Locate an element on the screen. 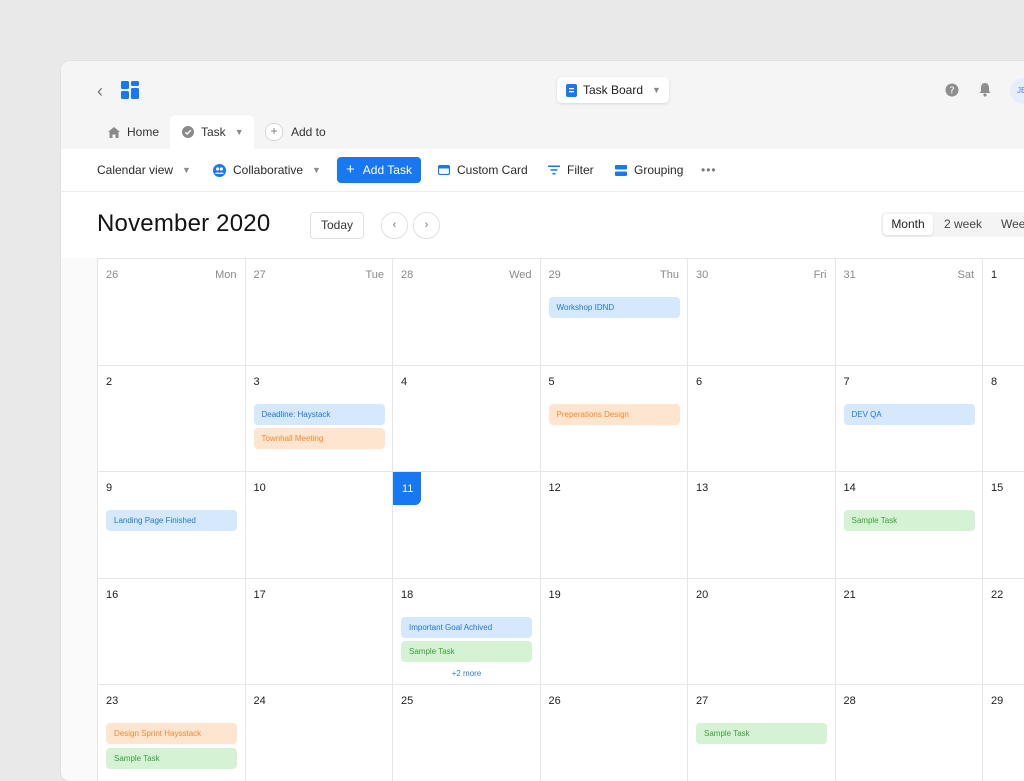 This screenshot has height=781, width=1024. next-month-button: › is located at coordinates (426, 225).